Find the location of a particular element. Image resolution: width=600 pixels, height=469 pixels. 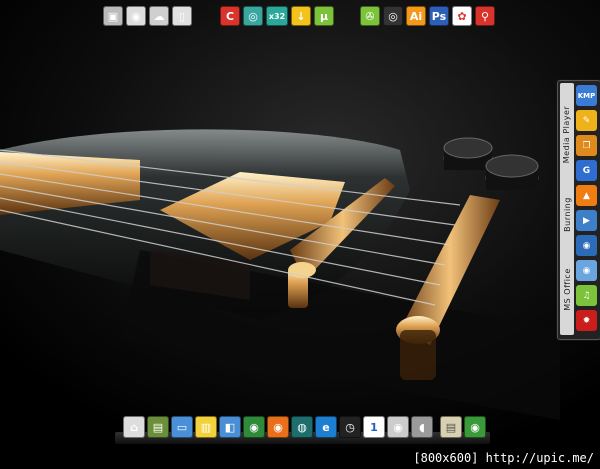

ccleaner-icon: C is located at coordinates (230, 16).